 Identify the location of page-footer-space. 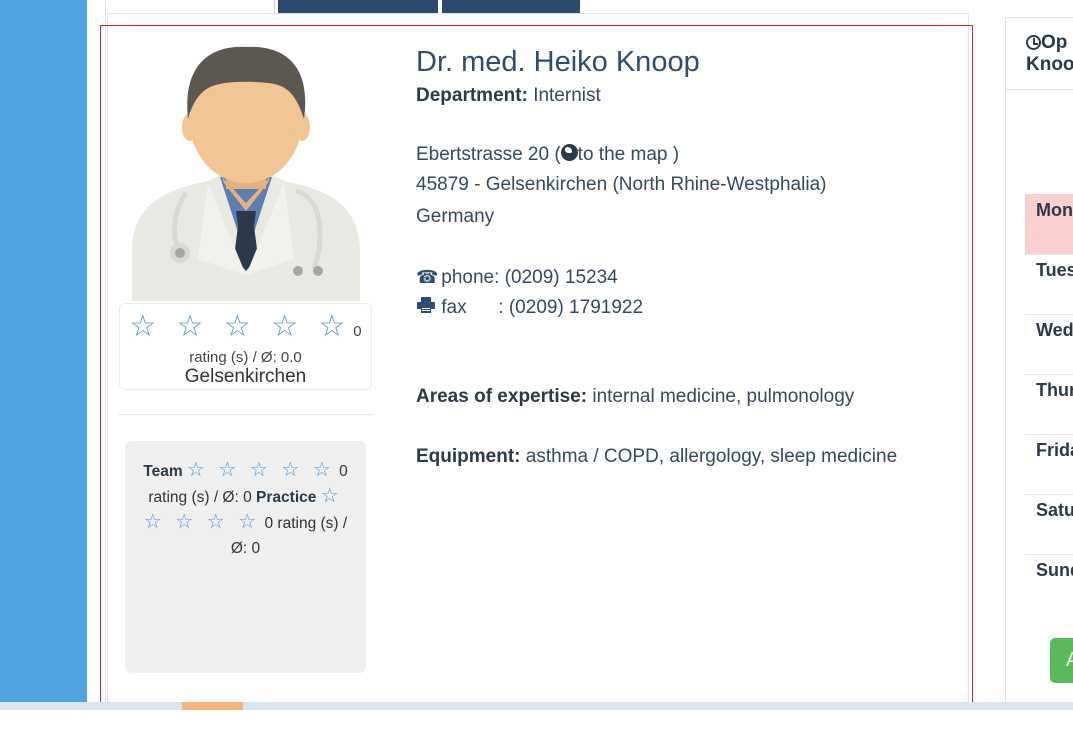
(536, 722).